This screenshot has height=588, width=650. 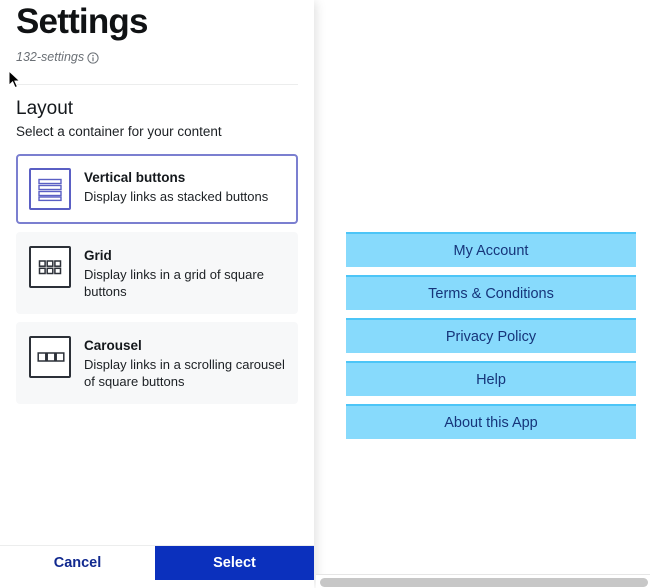 I want to click on cancel-button: Cancel, so click(x=77, y=563).